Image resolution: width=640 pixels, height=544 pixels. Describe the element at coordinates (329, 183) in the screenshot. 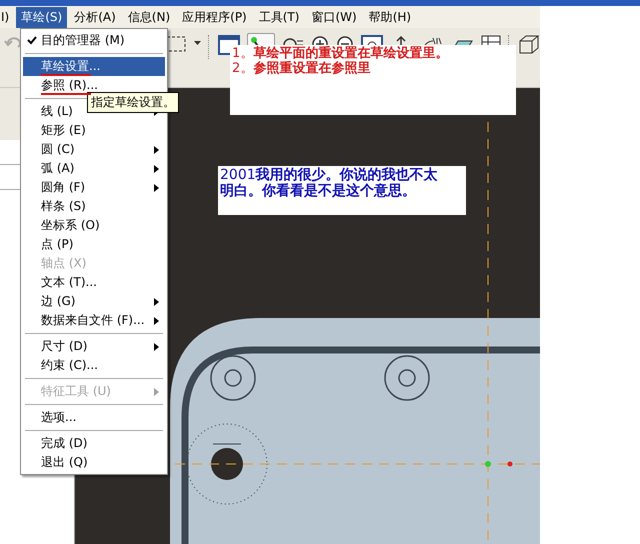

I see `annotation-text: 2001我用的很少。你说的我也不太明白。你看看是不是这个意思。` at that location.